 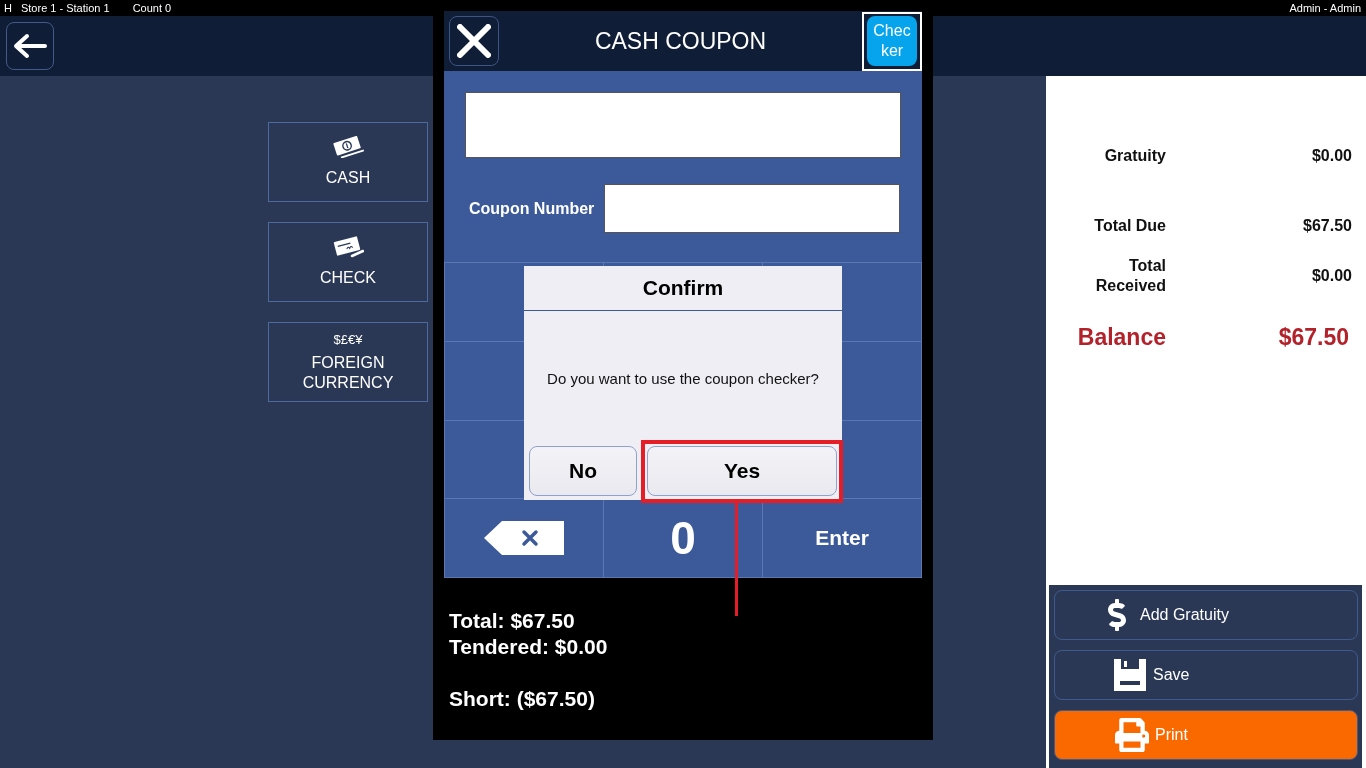 What do you see at coordinates (8, 8) in the screenshot?
I see `mode-label: H` at bounding box center [8, 8].